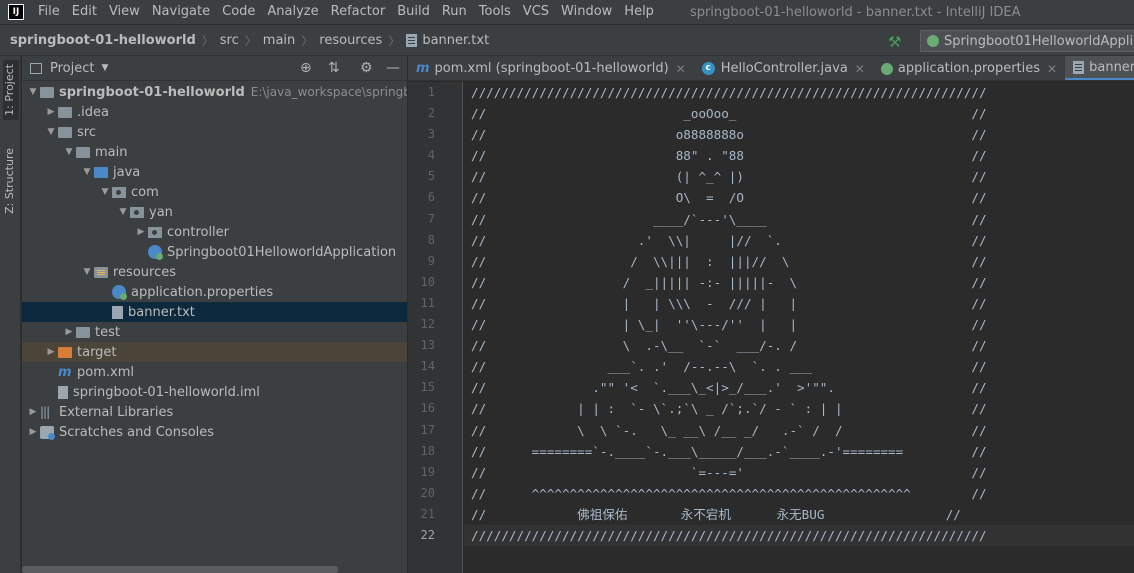 The width and height of the screenshot is (1134, 573). I want to click on tab-pom-xml-springboot-01-helloworld: m pom.xml (springboot-01-helloworld) ✕, so click(551, 68).